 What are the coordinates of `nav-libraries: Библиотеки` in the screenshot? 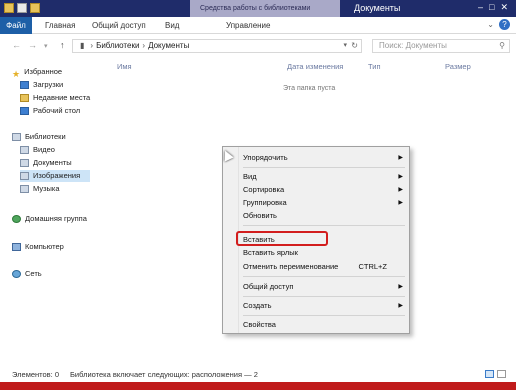 It's located at (39, 137).